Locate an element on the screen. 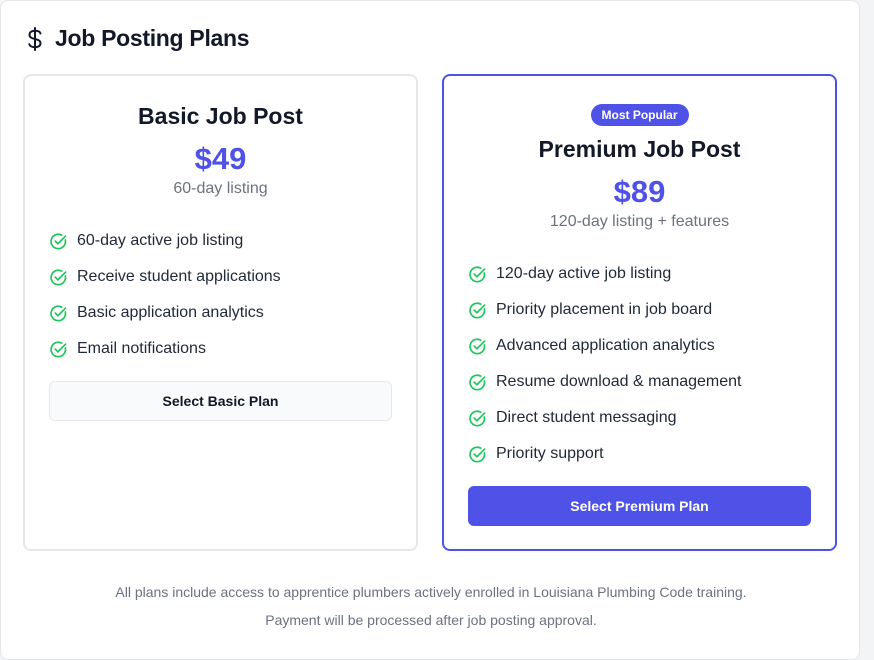 Image resolution: width=874 pixels, height=660 pixels. feature-text: Advanced application analytics is located at coordinates (605, 345).